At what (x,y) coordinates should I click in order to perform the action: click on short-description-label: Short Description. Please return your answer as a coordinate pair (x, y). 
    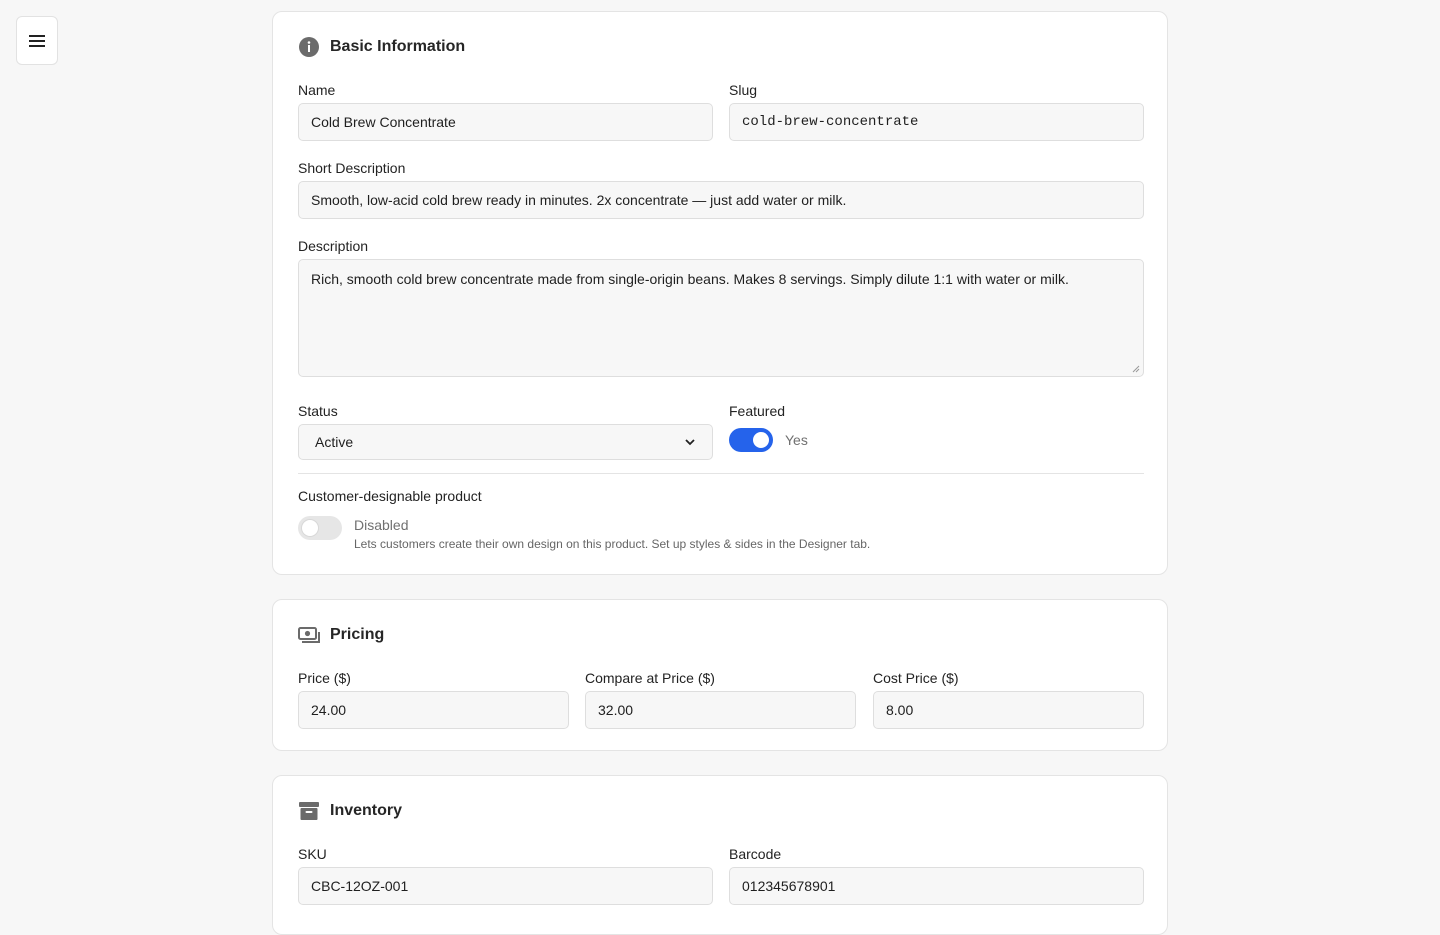
    Looking at the image, I should click on (352, 168).